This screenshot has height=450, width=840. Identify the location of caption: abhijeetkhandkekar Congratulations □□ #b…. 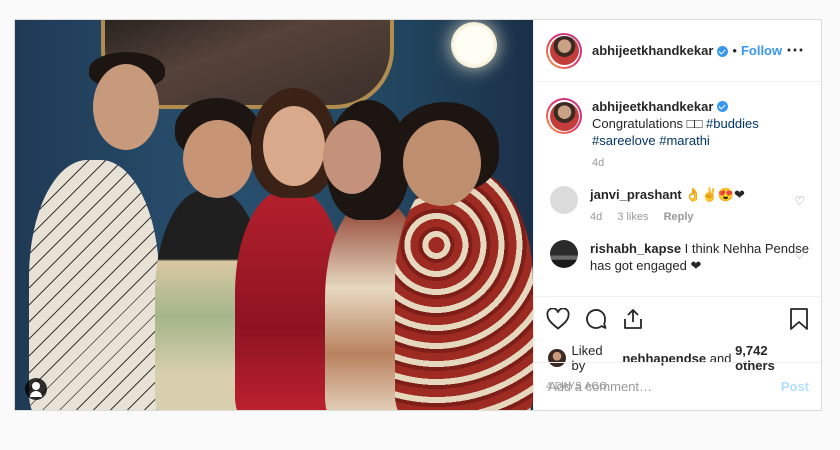
(677, 135).